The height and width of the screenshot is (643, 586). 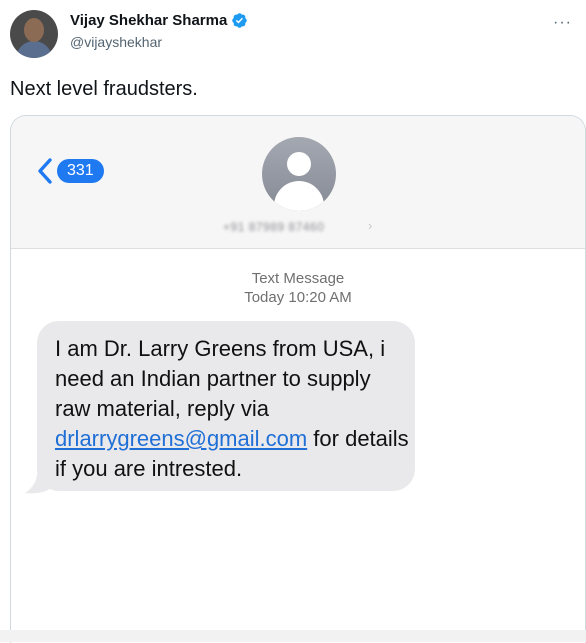 I want to click on author-name-row: Vijay Shekhar Sharma, so click(x=159, y=20).